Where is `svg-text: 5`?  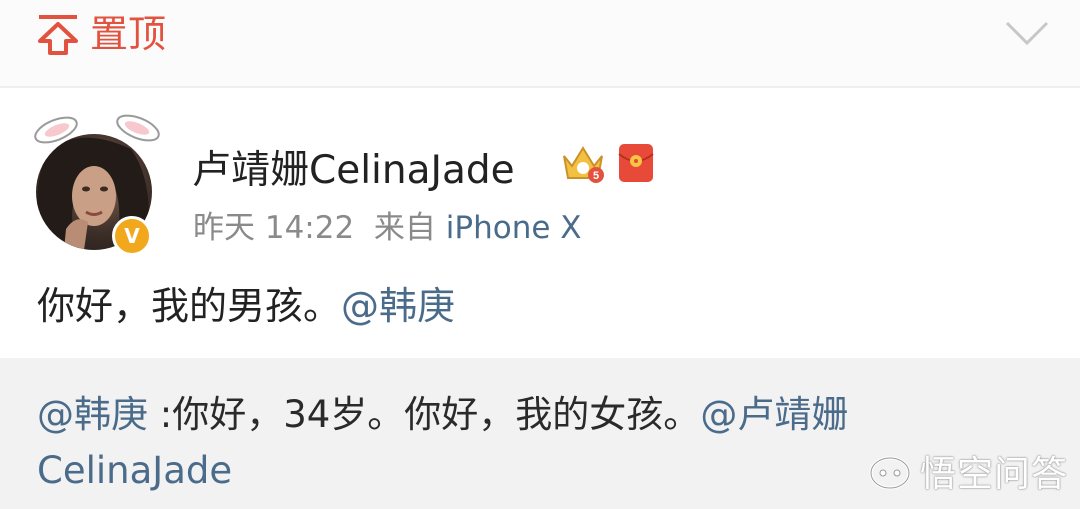
svg-text: 5 is located at coordinates (596, 176).